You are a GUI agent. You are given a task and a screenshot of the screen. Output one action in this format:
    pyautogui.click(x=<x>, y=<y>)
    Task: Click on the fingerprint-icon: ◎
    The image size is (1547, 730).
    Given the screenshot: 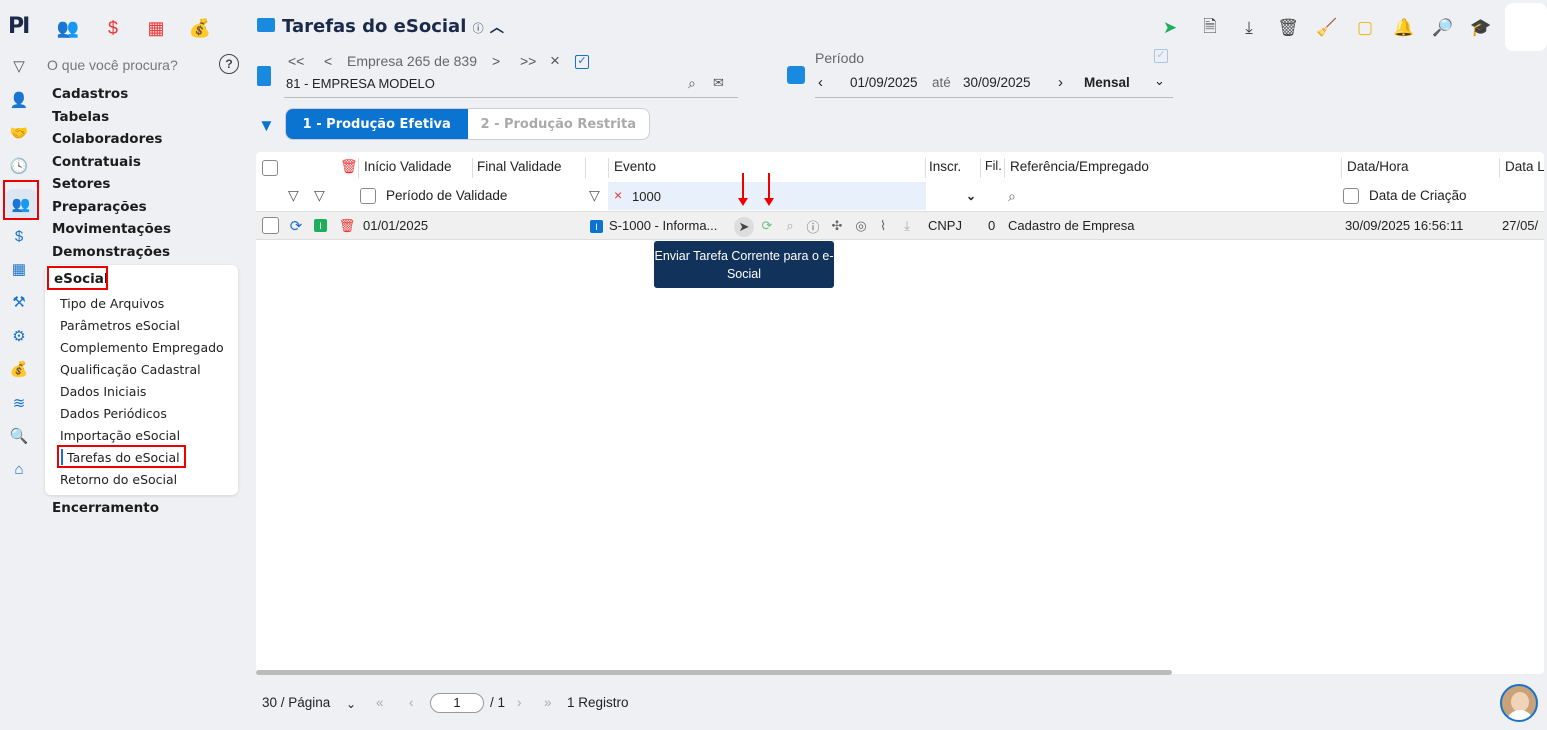 What is the action you would take?
    pyautogui.click(x=861, y=226)
    